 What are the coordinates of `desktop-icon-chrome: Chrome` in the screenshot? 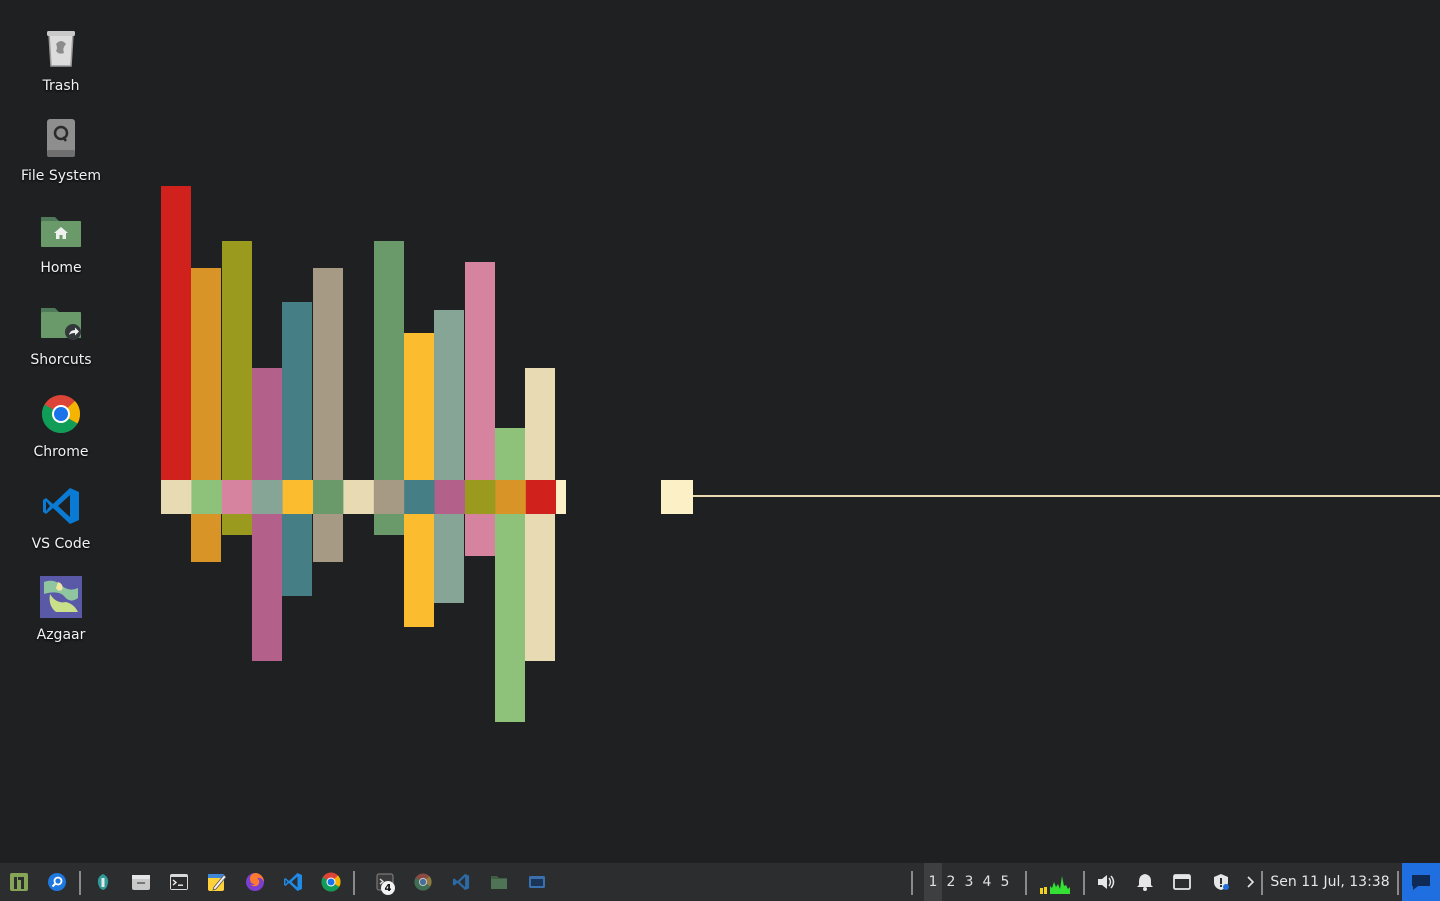 It's located at (61, 425).